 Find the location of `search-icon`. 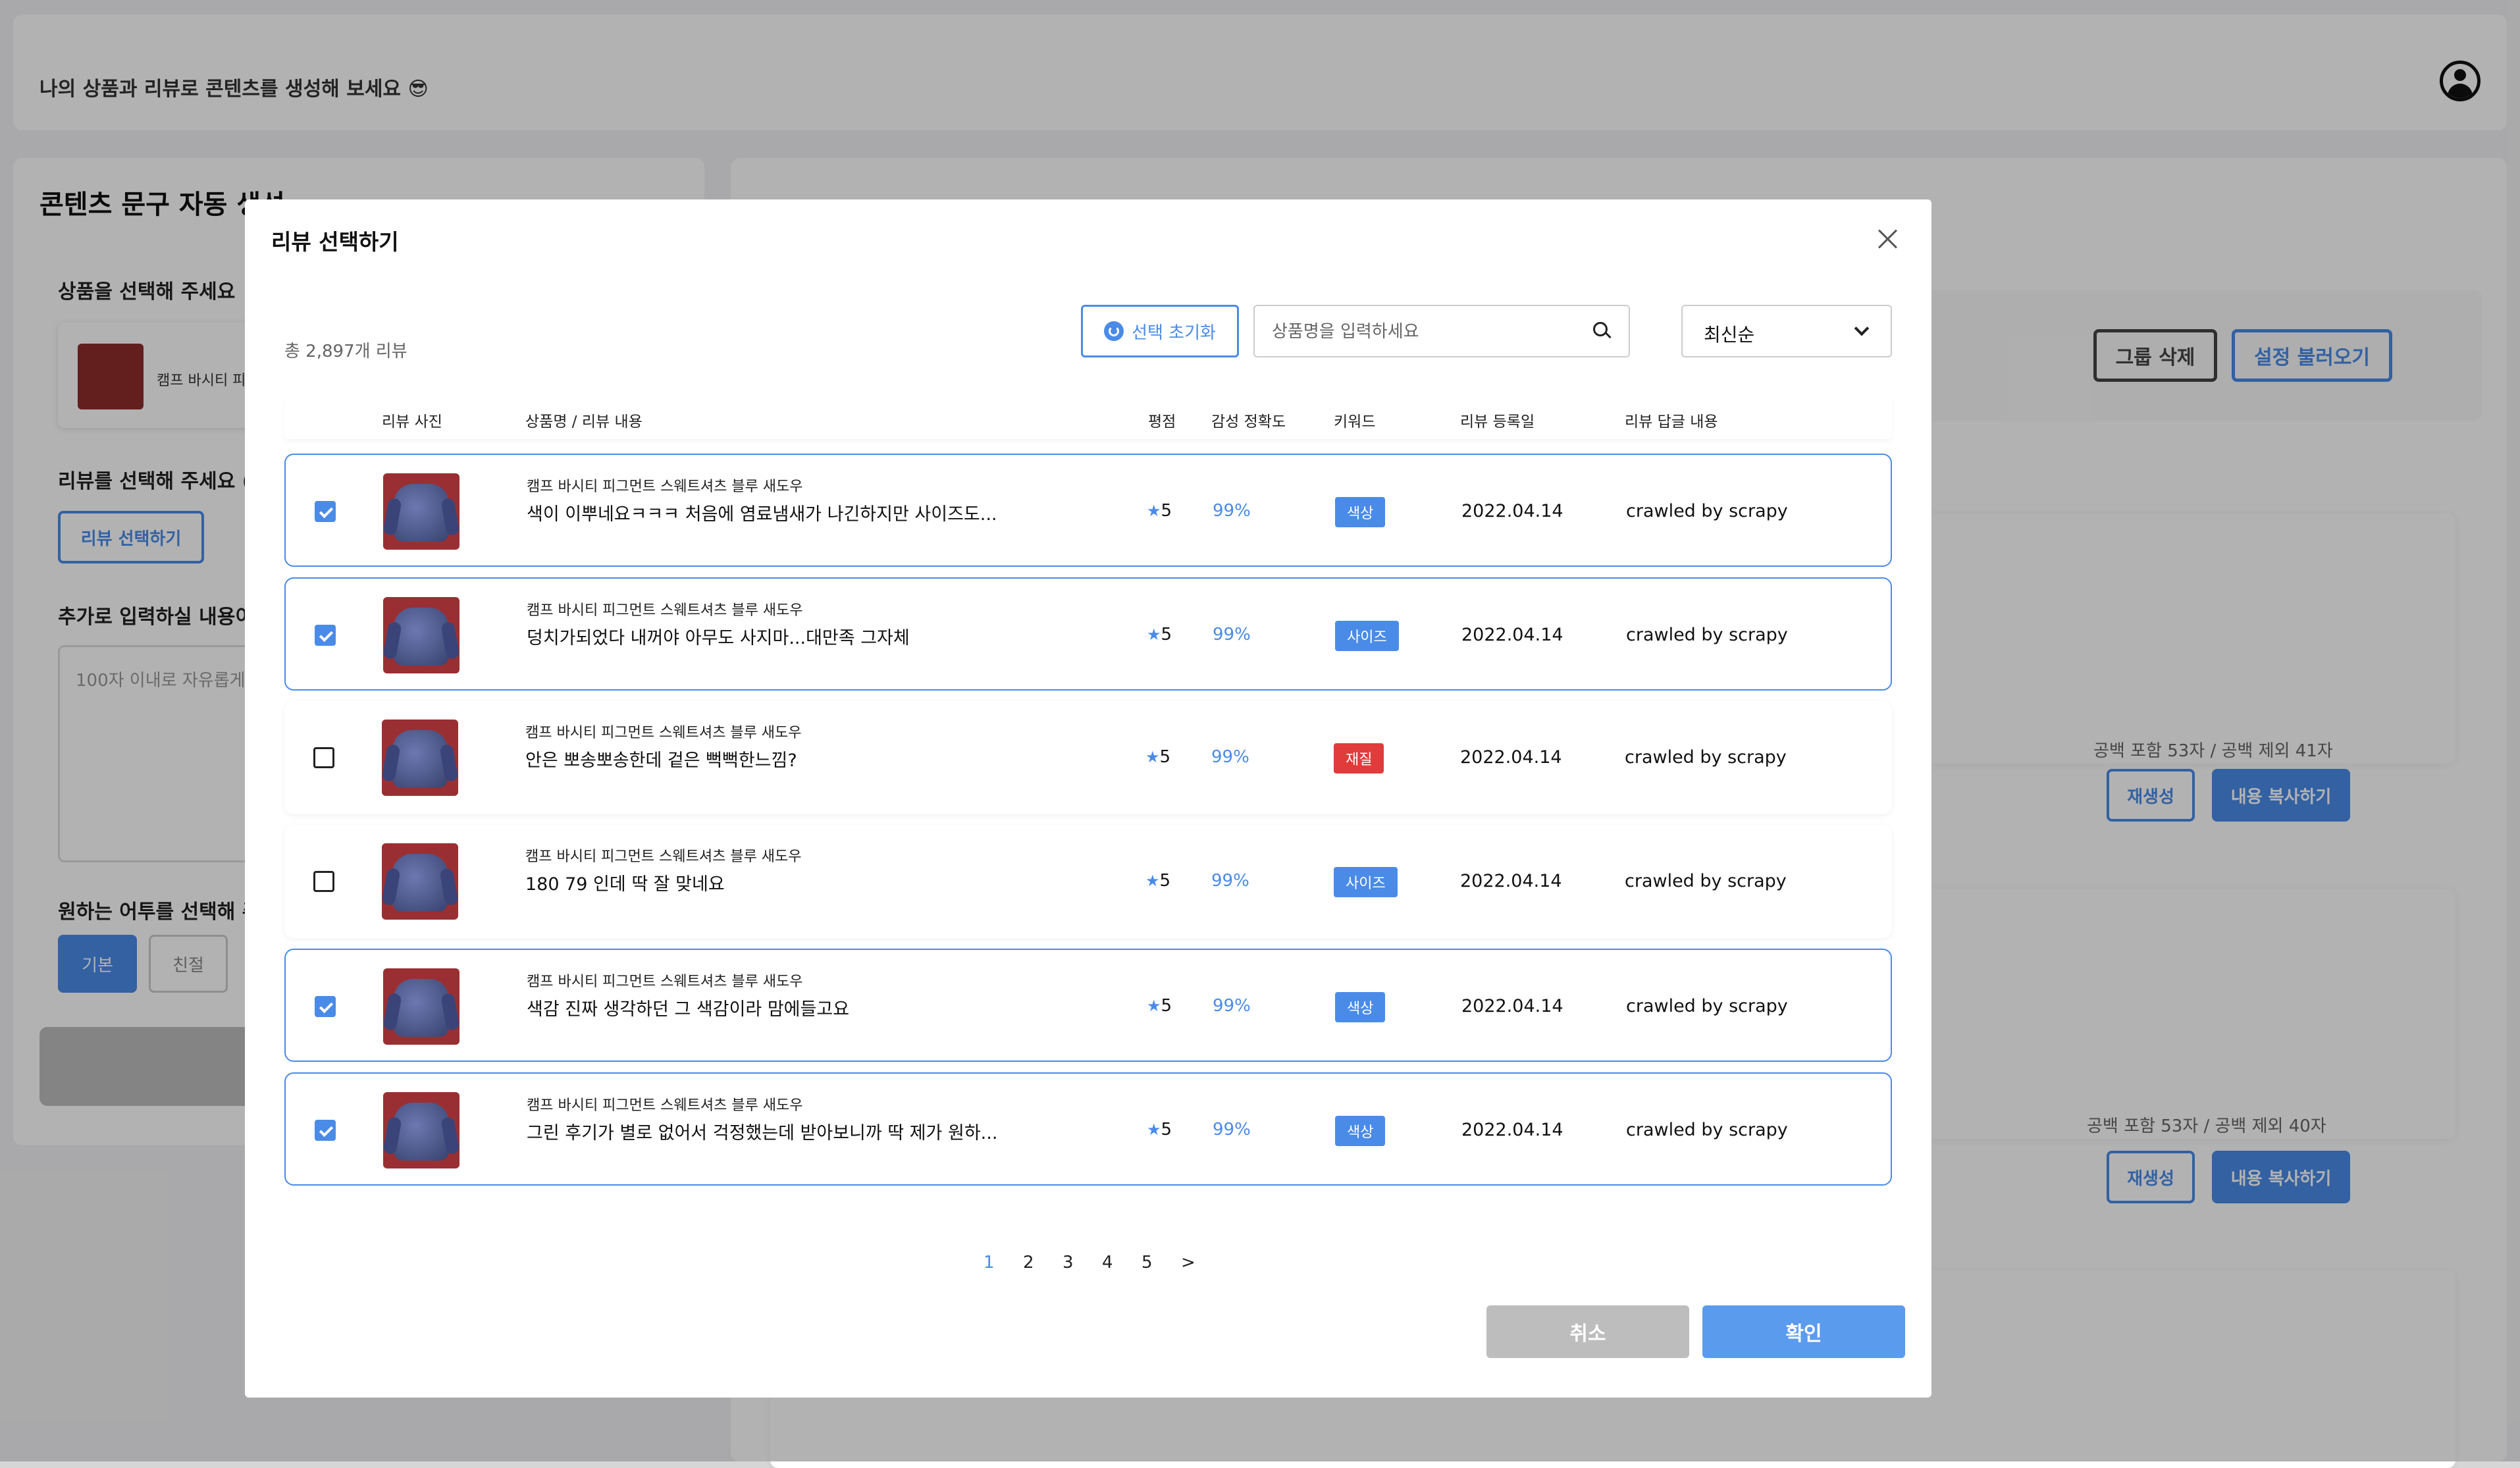

search-icon is located at coordinates (1603, 332).